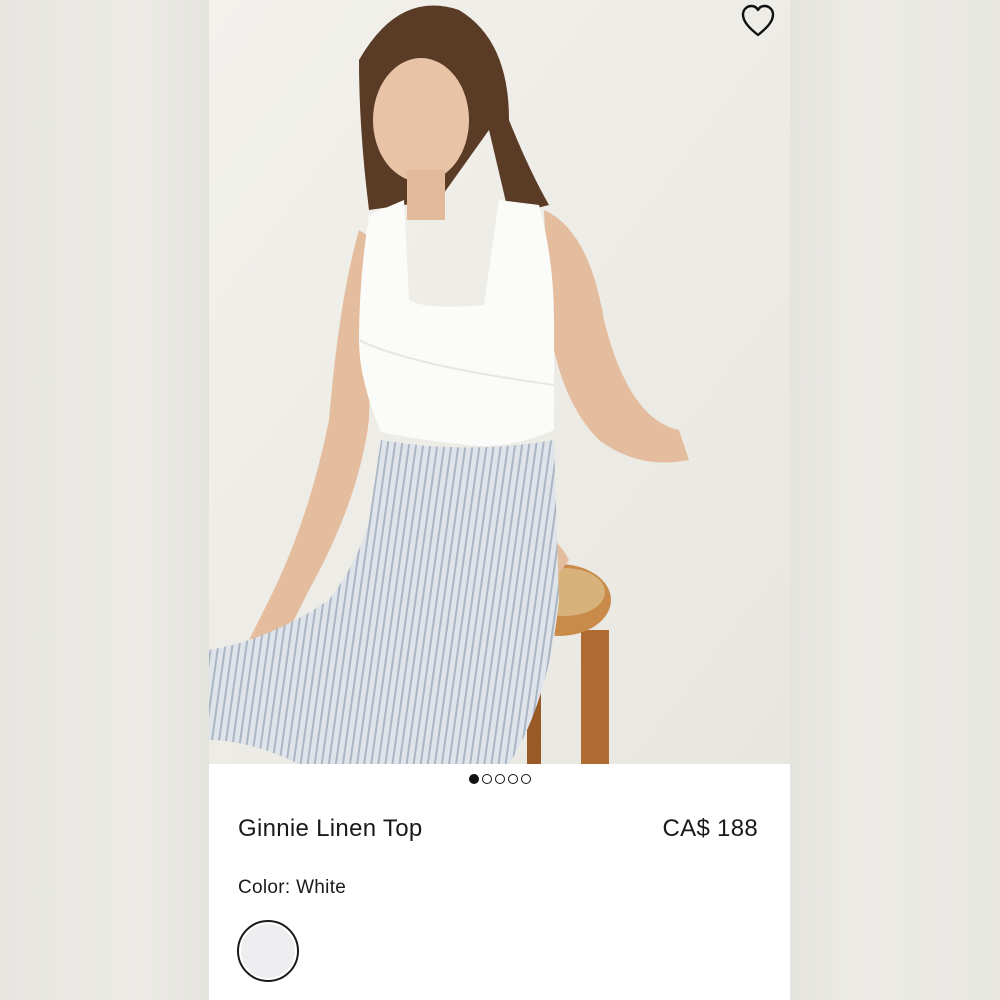 The width and height of the screenshot is (1000, 1000). I want to click on product-name: Ginnie Linen Top, so click(330, 828).